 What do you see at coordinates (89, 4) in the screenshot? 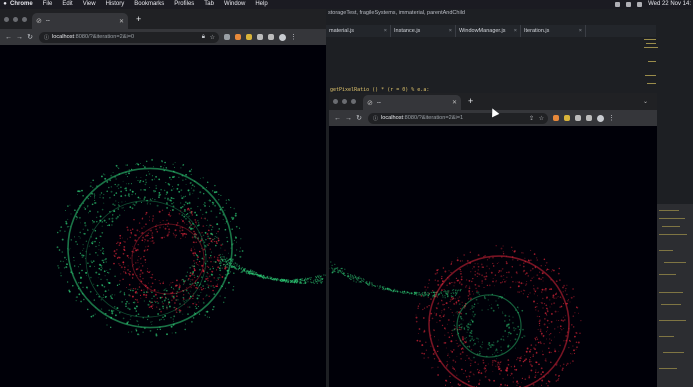
I see `menu-view: View` at bounding box center [89, 4].